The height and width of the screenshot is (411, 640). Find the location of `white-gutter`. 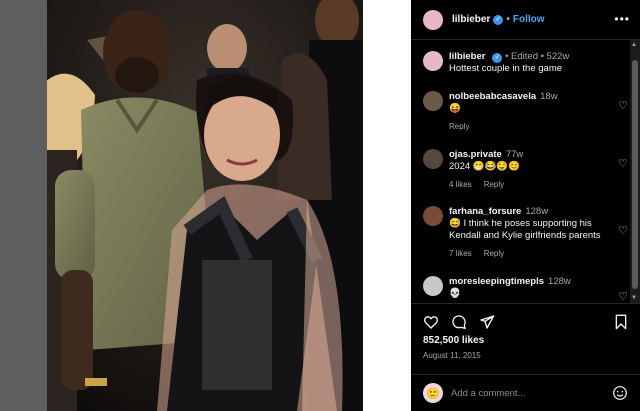

white-gutter is located at coordinates (387, 205).